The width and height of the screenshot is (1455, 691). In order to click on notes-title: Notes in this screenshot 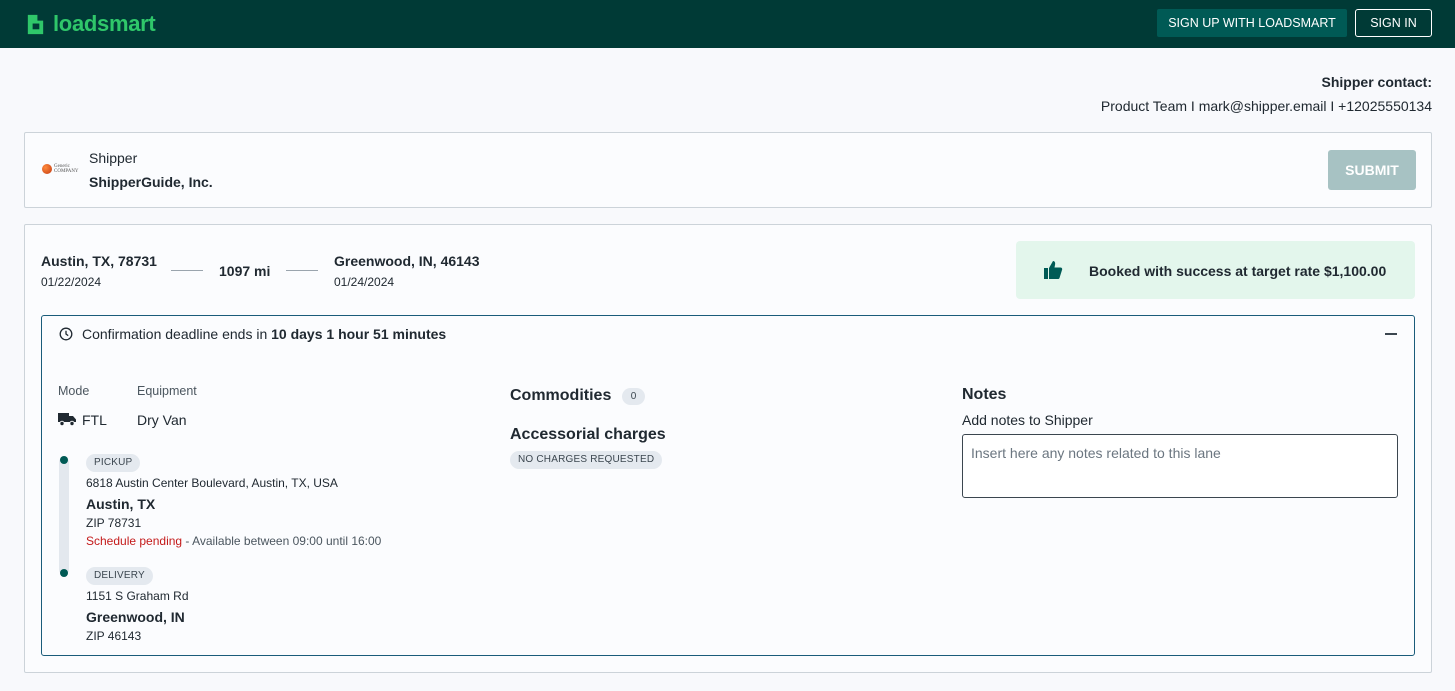, I will do `click(984, 394)`.